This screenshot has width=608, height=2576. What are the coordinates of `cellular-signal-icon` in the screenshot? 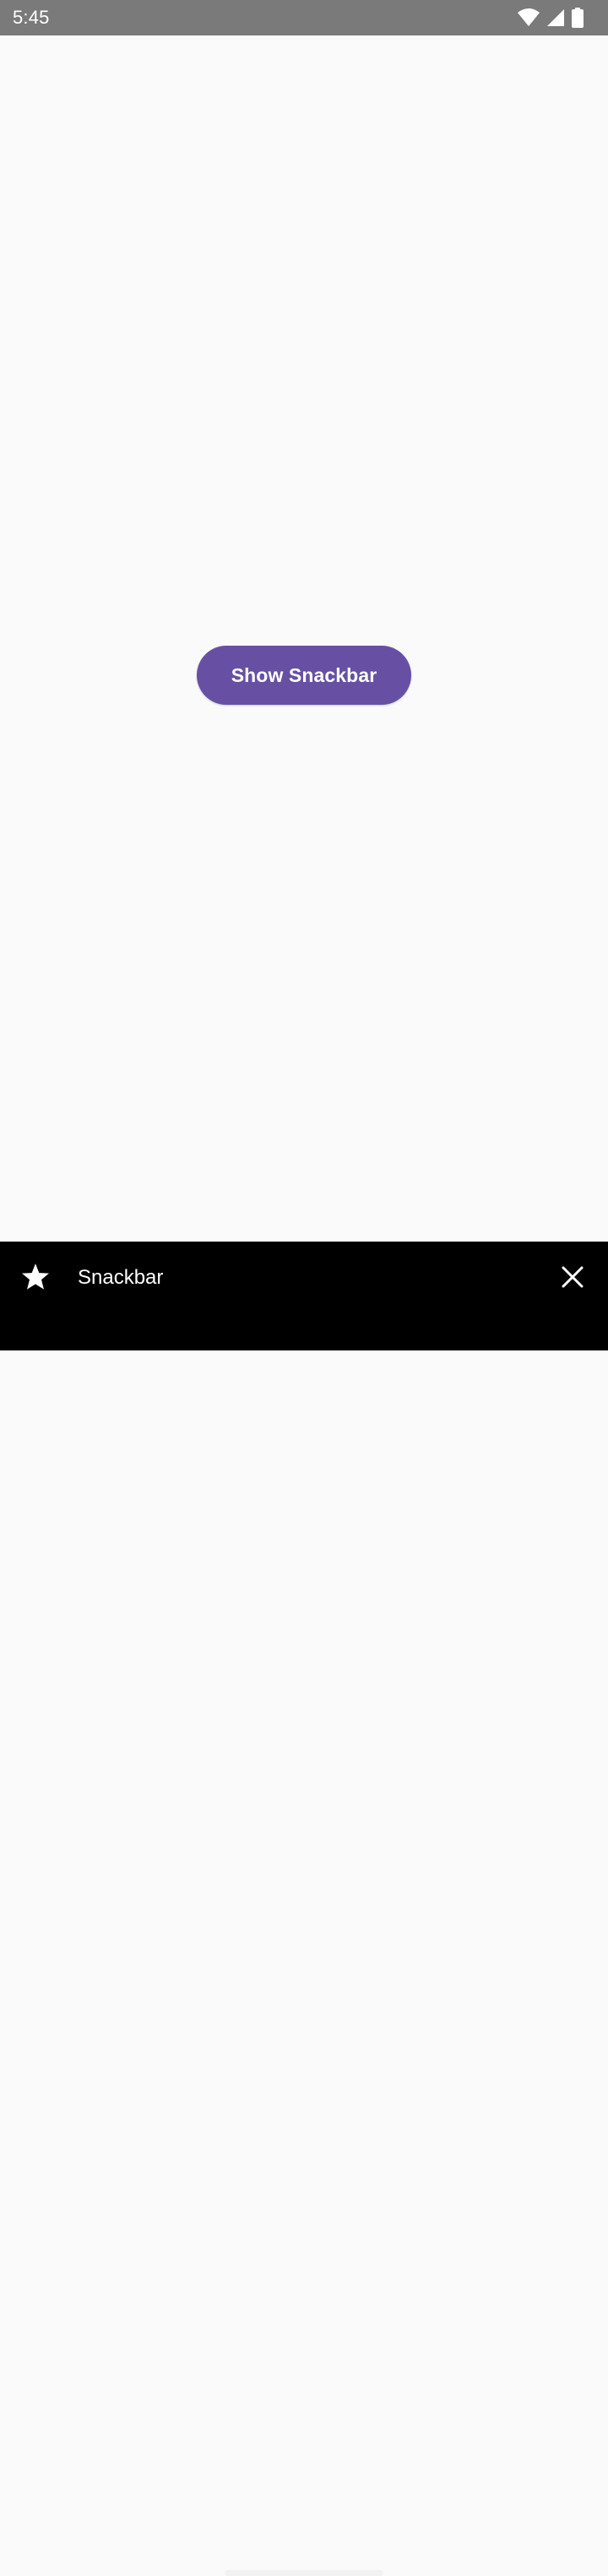 It's located at (556, 18).